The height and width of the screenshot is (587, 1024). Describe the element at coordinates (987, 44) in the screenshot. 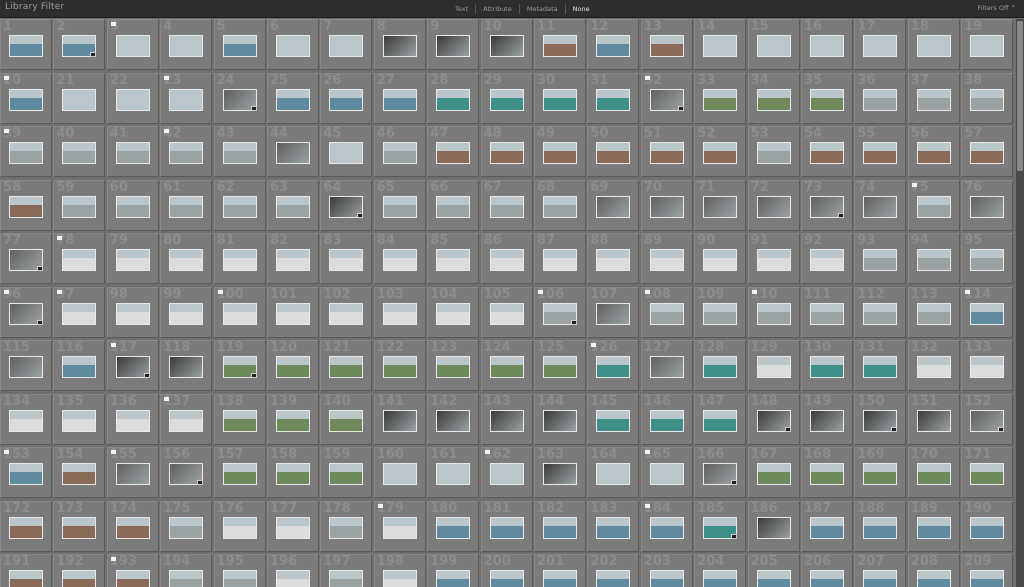

I see `photo-cell: 19` at that location.